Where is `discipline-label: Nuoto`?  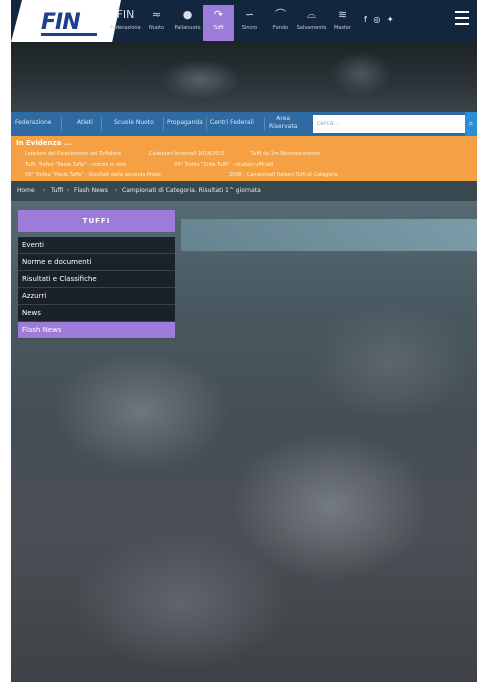
discipline-label: Nuoto is located at coordinates (156, 28).